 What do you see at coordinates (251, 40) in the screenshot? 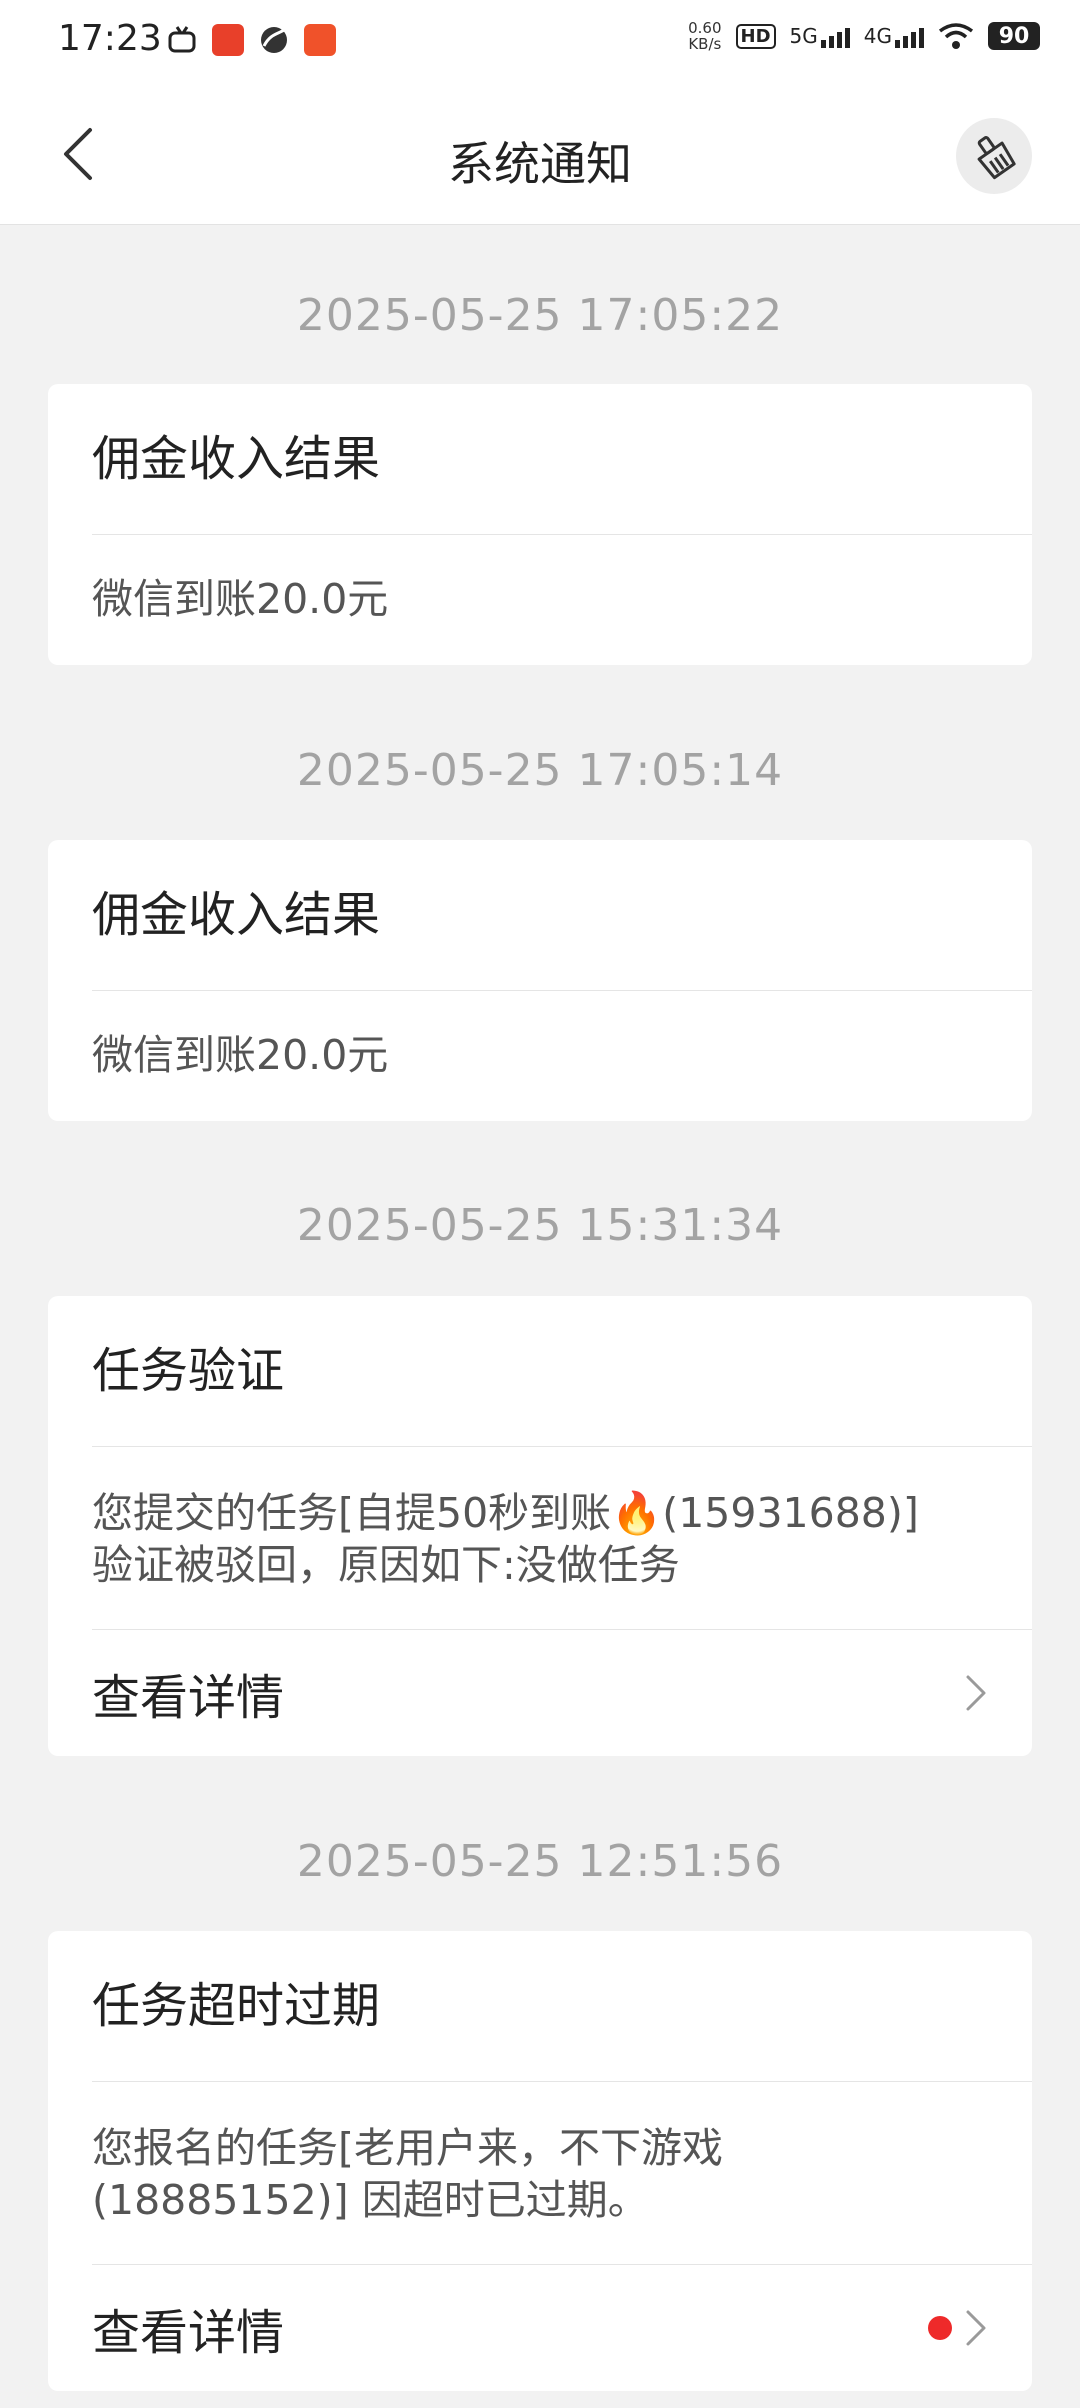
I see `status-app-icons` at bounding box center [251, 40].